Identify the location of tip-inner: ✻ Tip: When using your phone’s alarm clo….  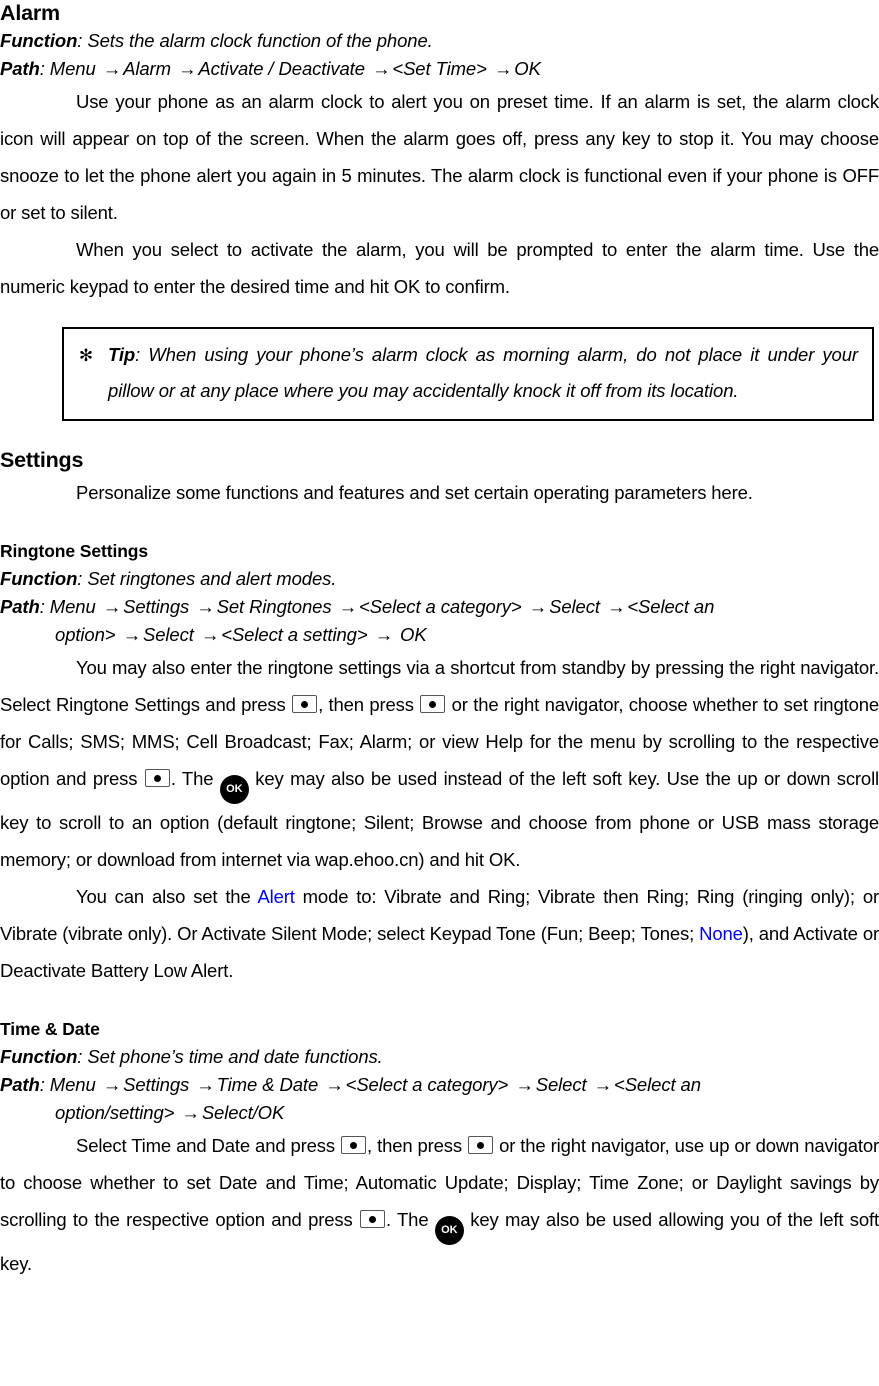
(463, 373).